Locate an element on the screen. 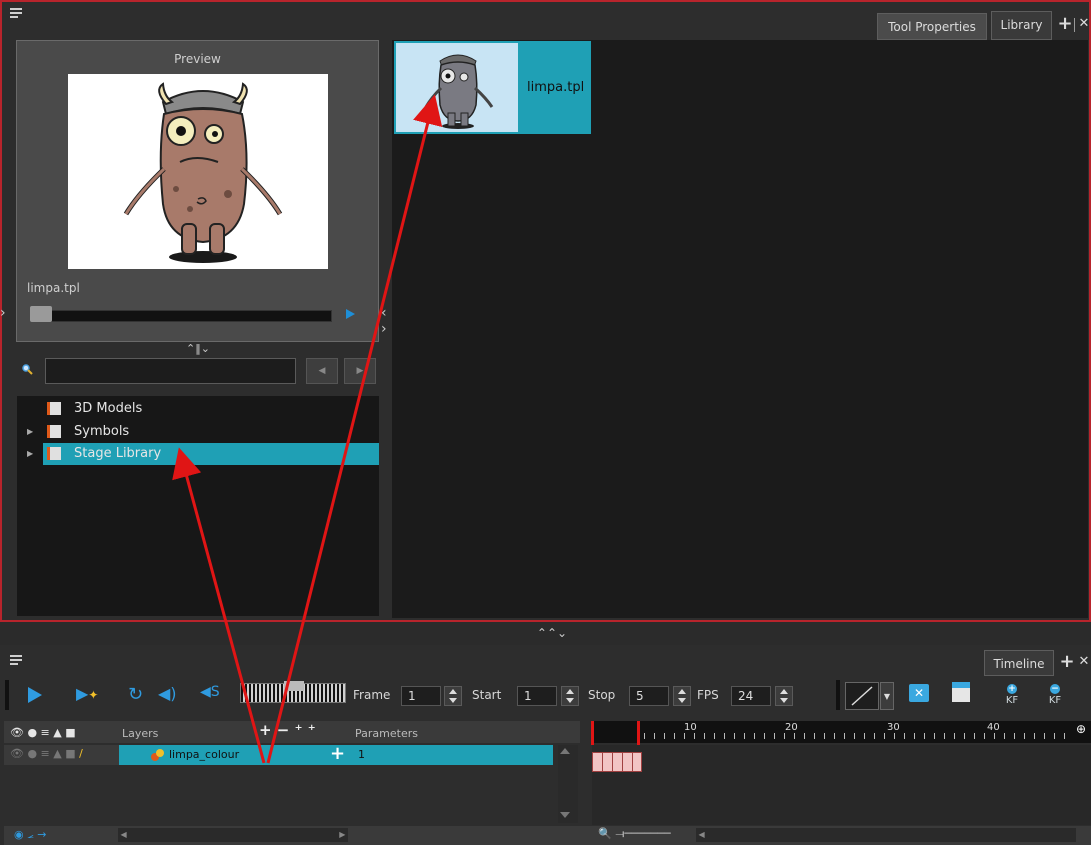  arrow-to-stage-library is located at coordinates (219, 605).